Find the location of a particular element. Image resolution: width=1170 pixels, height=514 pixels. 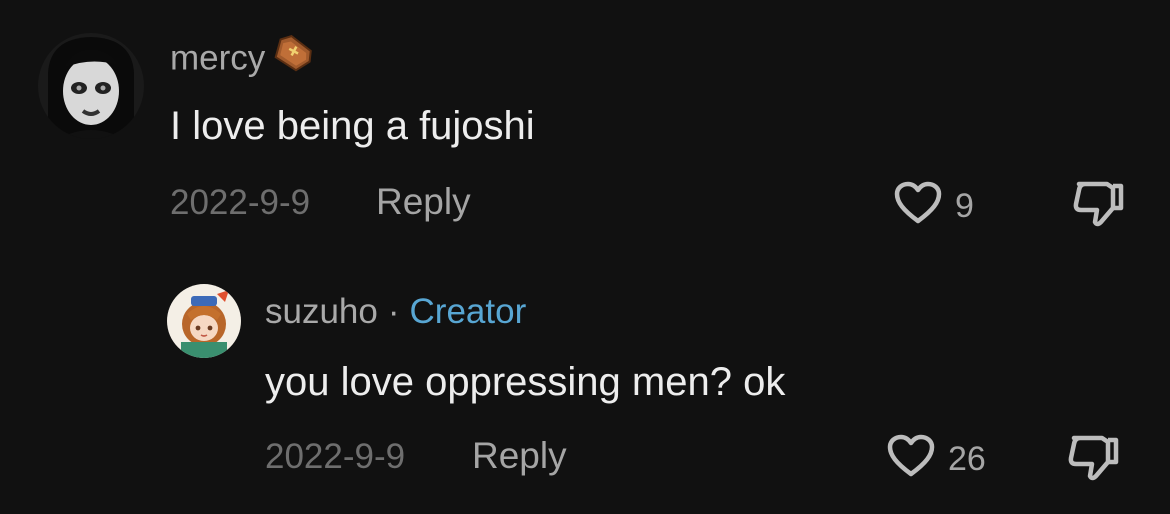

like-count: 26 is located at coordinates (967, 458).